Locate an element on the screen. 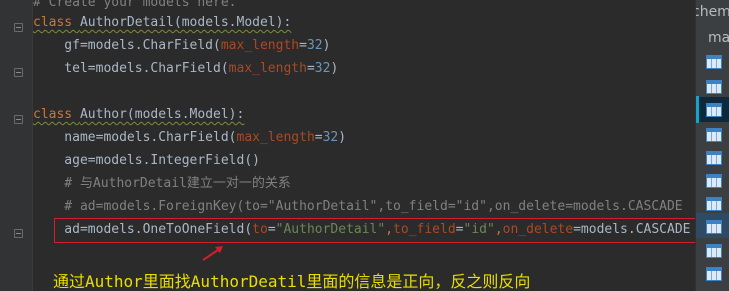  code-line: # 与AuthorDetail建立一对一的关系 is located at coordinates (162, 183).